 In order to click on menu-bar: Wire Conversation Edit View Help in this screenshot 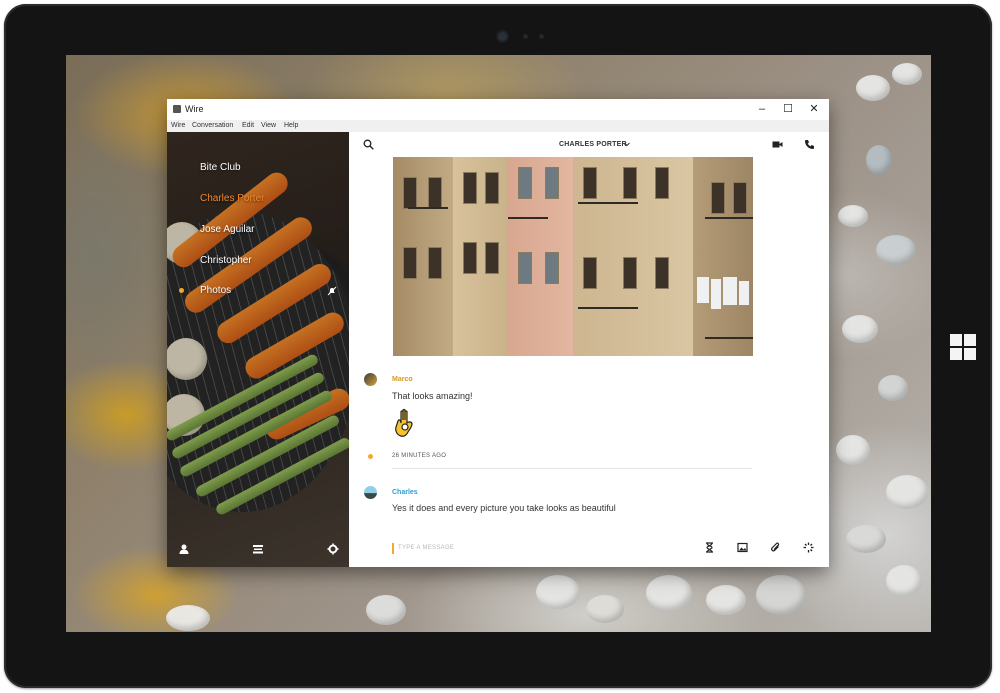, I will do `click(498, 126)`.